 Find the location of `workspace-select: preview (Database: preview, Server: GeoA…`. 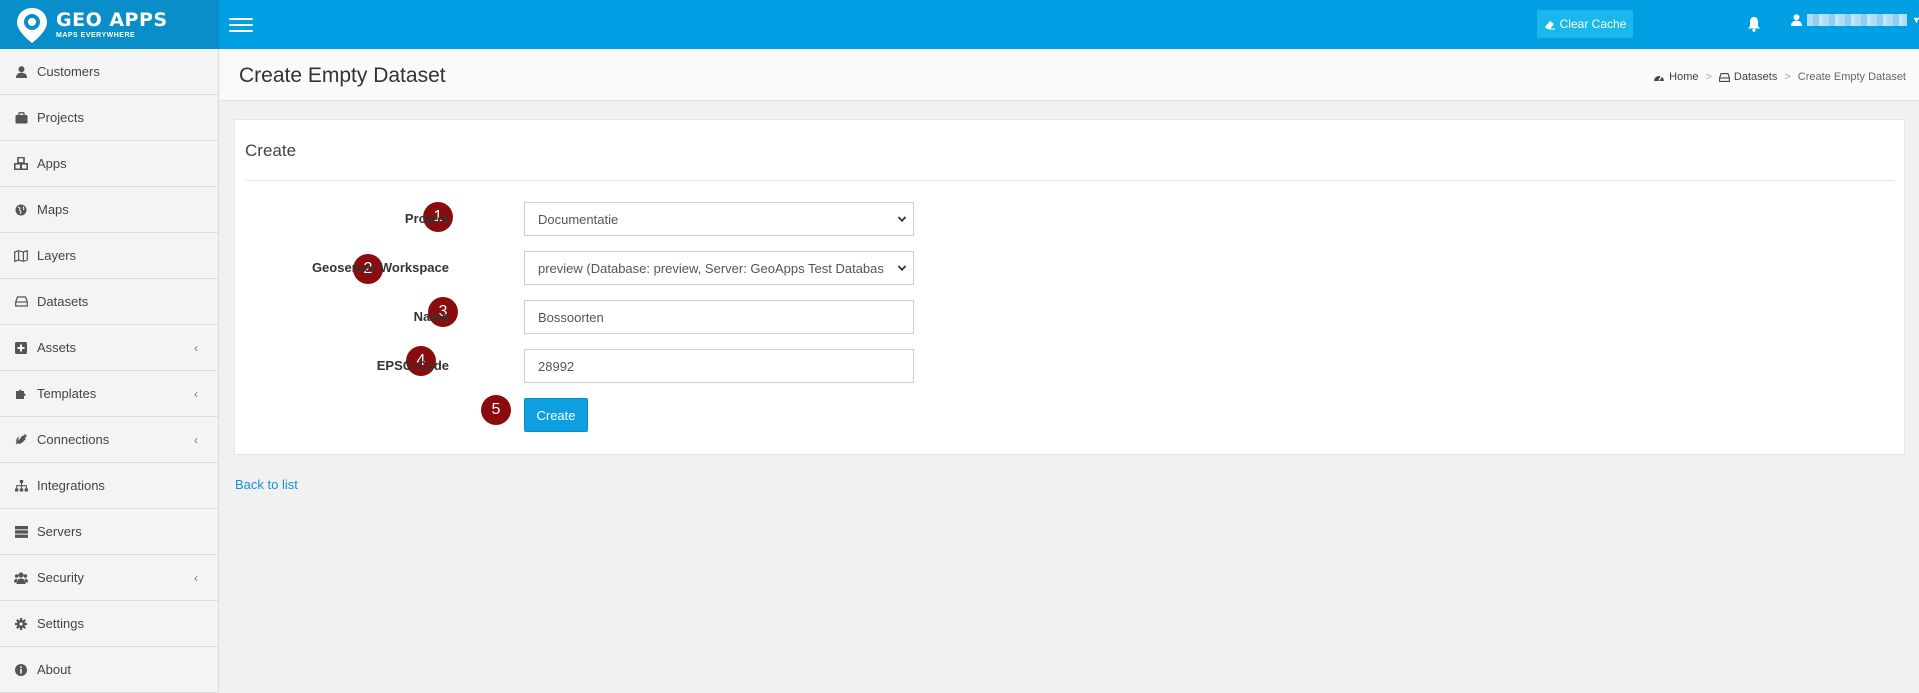

workspace-select: preview (Database: preview, Server: GeoA… is located at coordinates (719, 268).